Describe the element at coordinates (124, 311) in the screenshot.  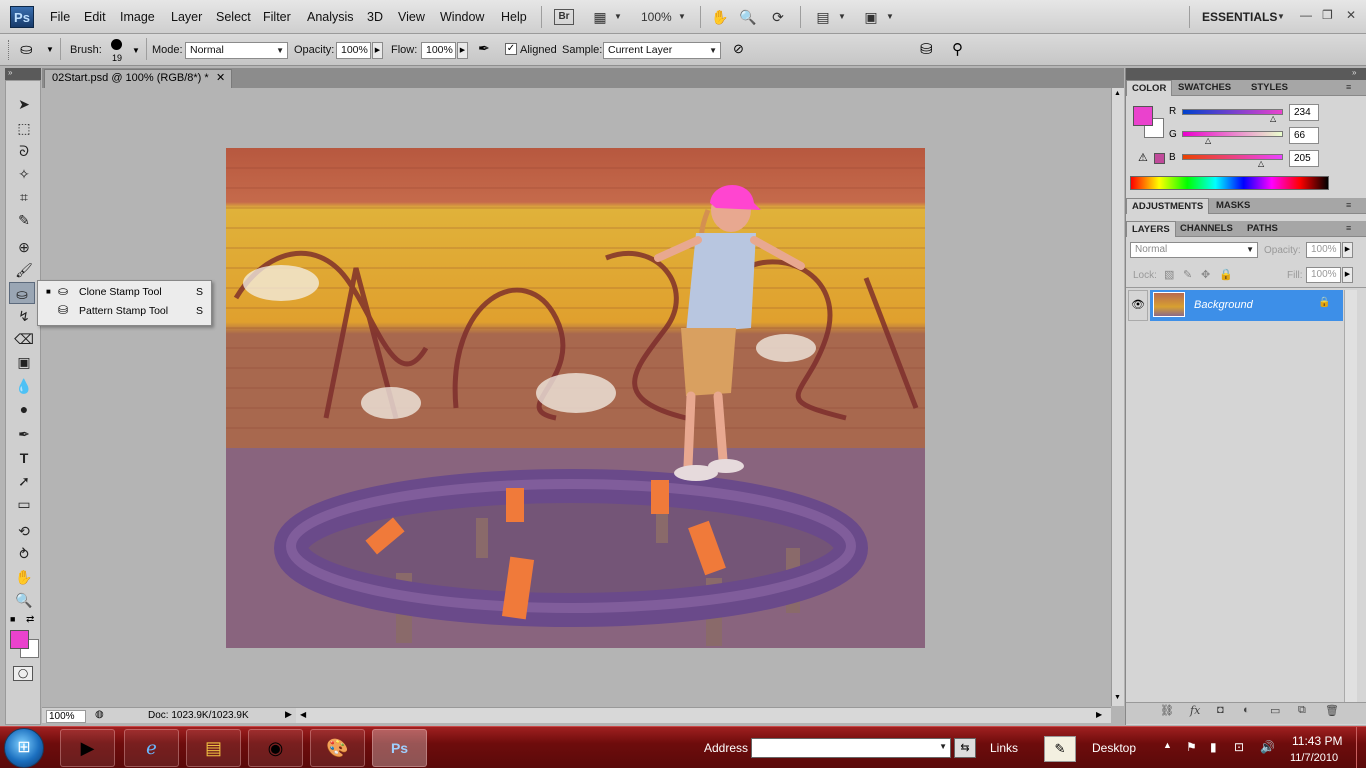
I see `flyout-item-pattern-stamp: ⛁ Pattern Stamp Tool S` at that location.